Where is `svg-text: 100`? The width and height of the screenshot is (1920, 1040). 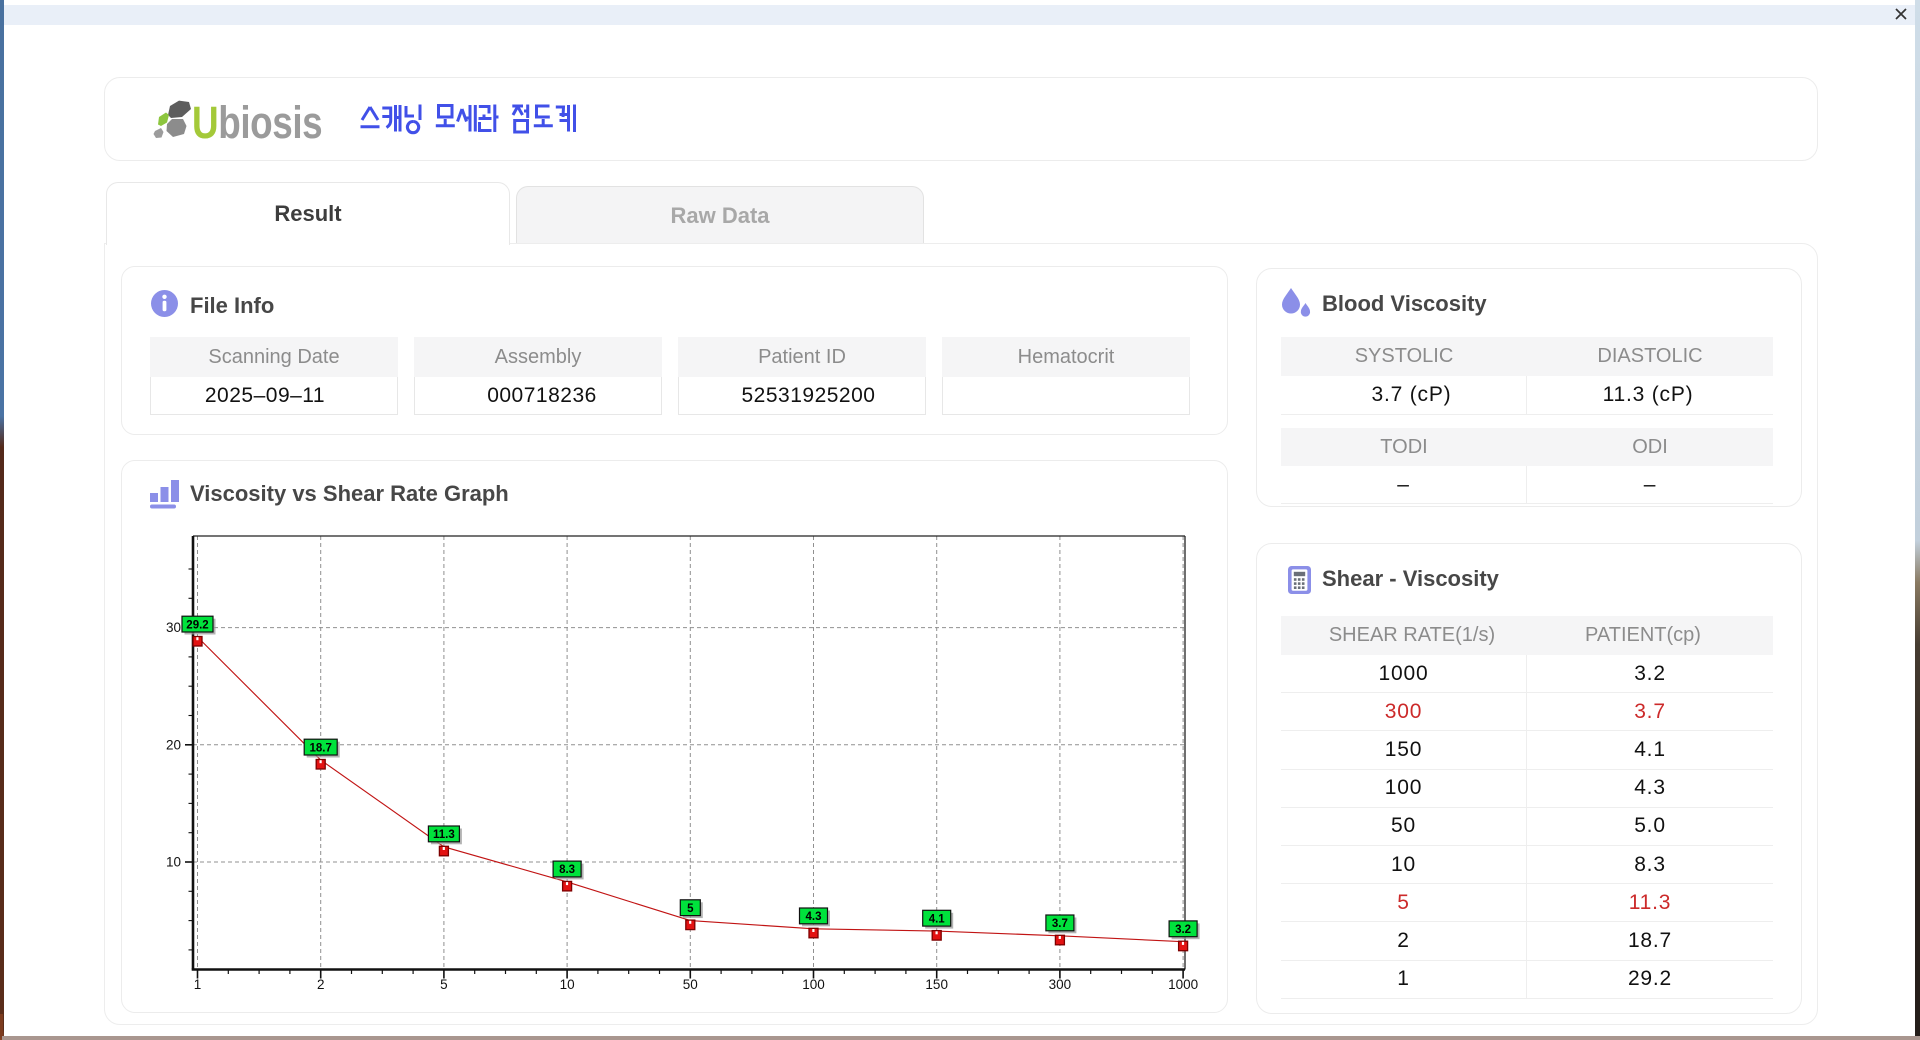 svg-text: 100 is located at coordinates (813, 984).